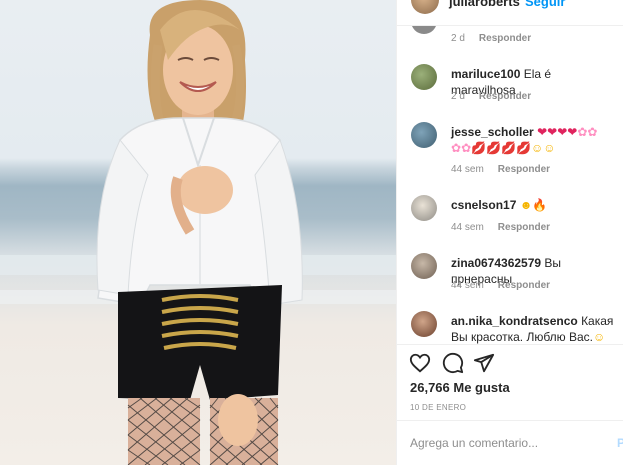 The height and width of the screenshot is (465, 623). Describe the element at coordinates (620, 443) in the screenshot. I see `publish-button: P` at that location.